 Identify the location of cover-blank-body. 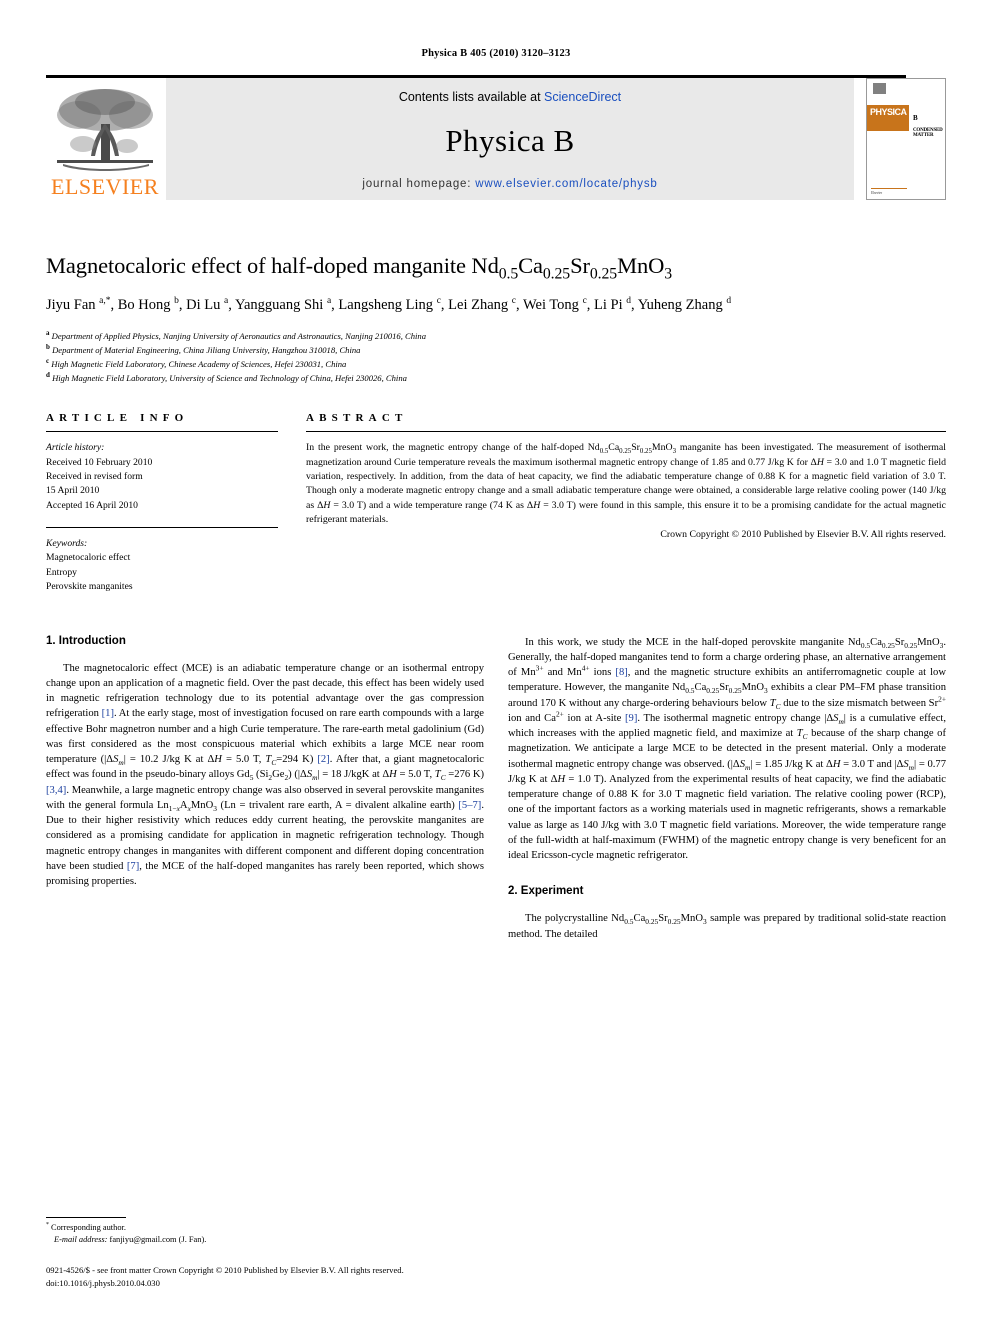
(906, 152).